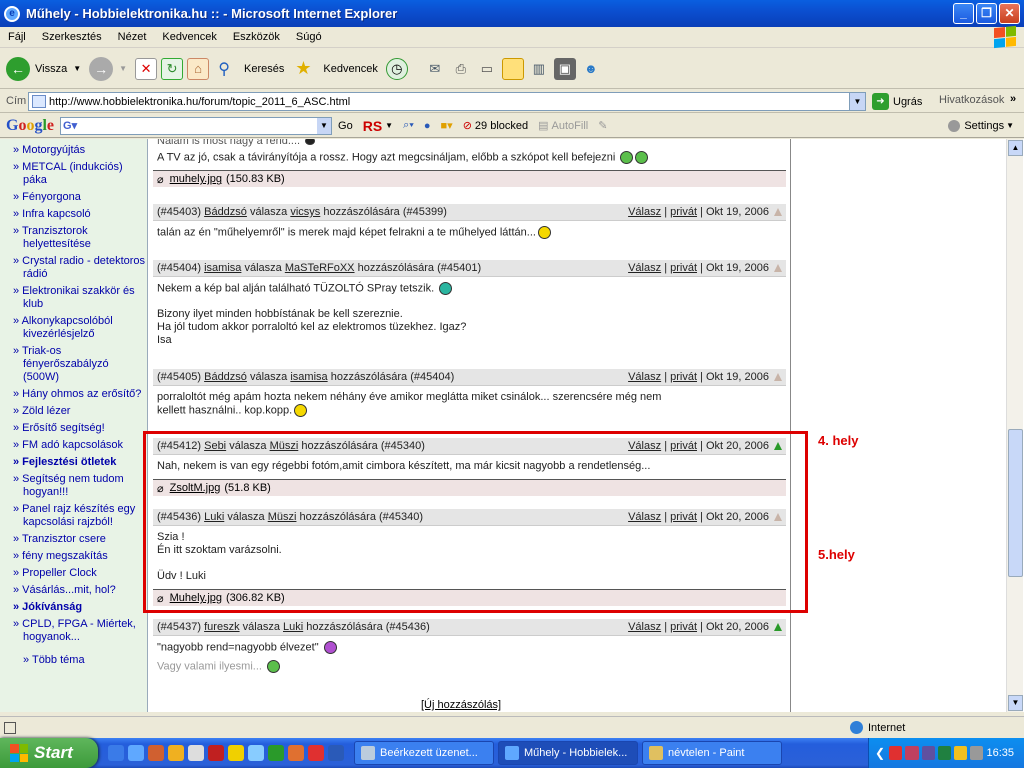 The width and height of the screenshot is (1024, 768). What do you see at coordinates (73, 214) in the screenshot?
I see `sidebar-item: » Infra kapcsoló` at bounding box center [73, 214].